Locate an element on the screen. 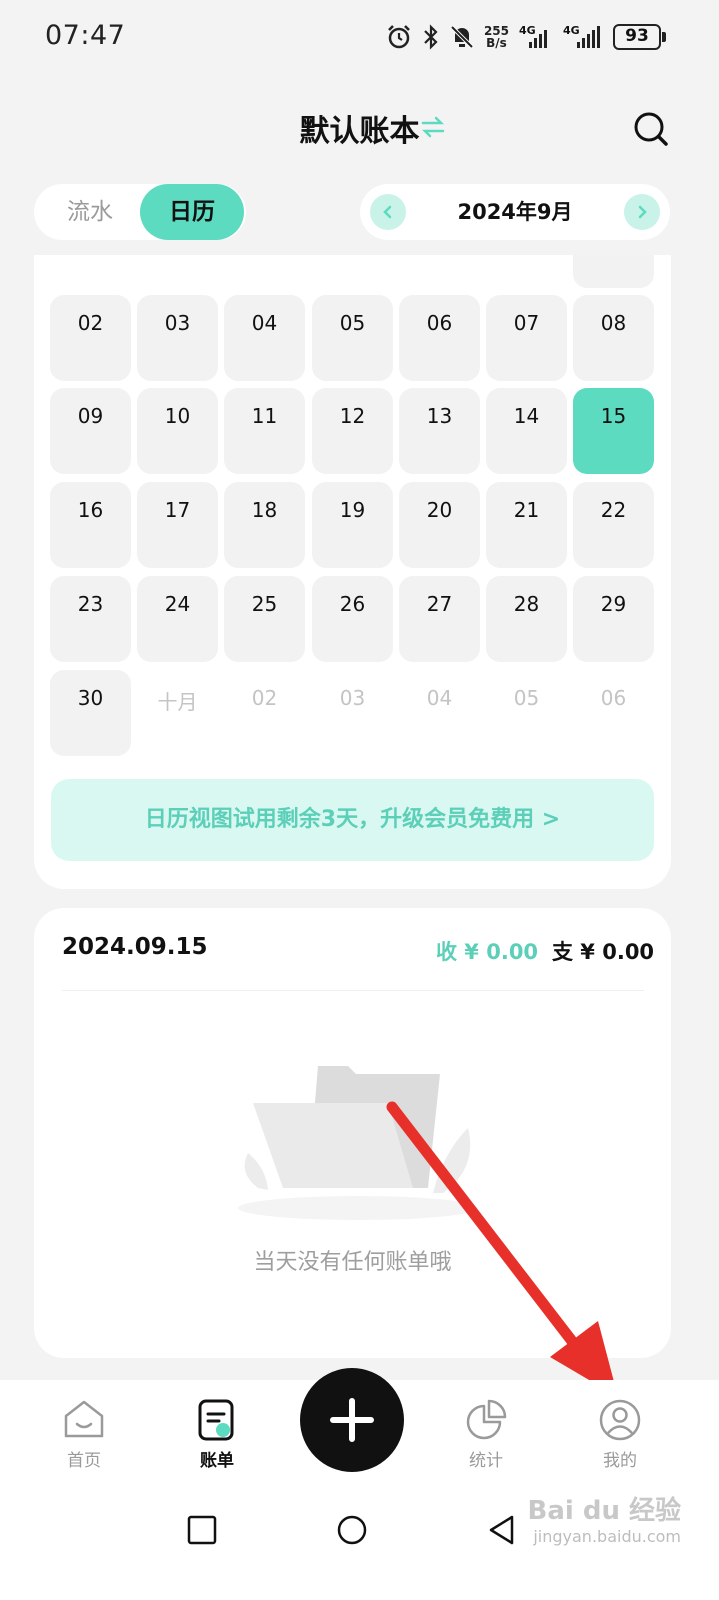 The width and height of the screenshot is (719, 1600). header: 默认账本 is located at coordinates (359, 128).